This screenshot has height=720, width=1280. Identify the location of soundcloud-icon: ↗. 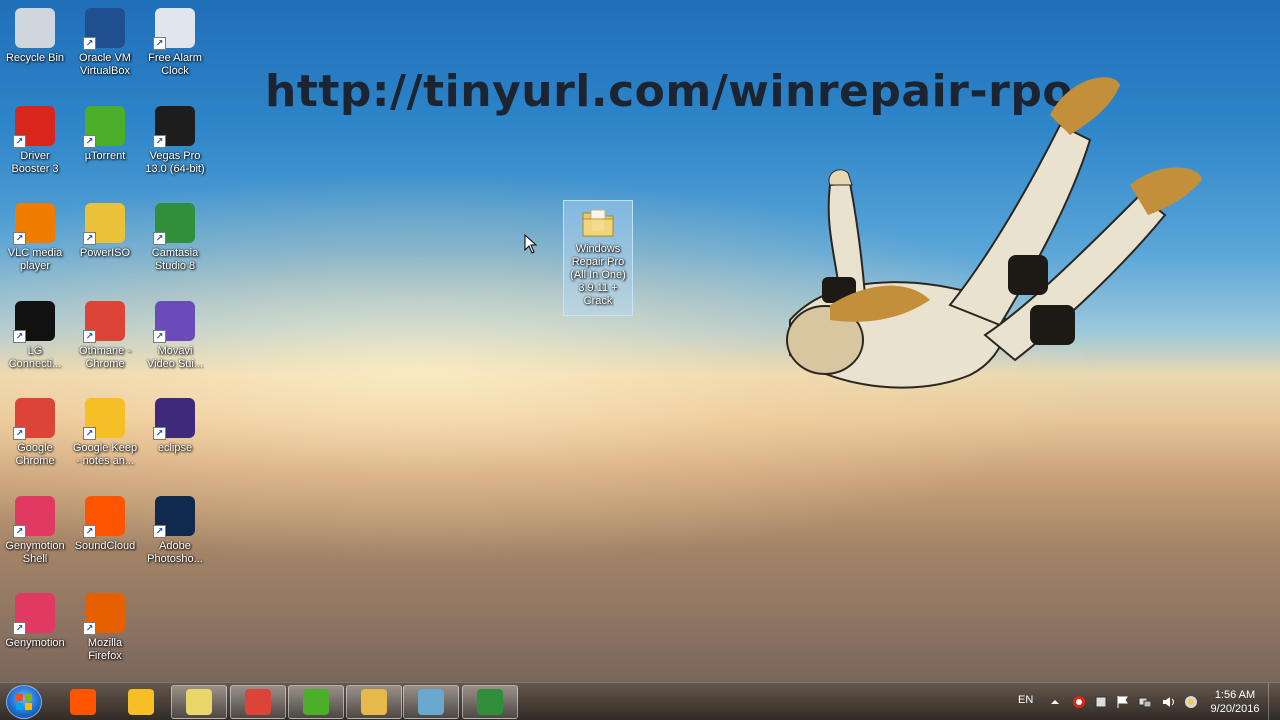
(104, 517).